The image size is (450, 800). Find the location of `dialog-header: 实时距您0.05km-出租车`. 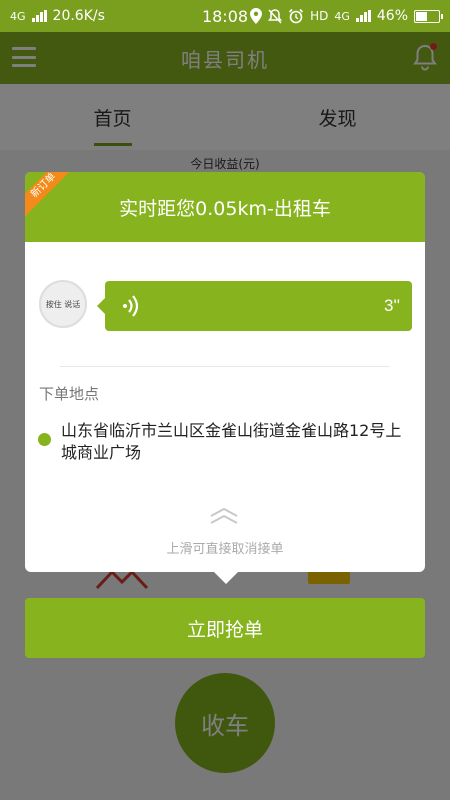

dialog-header: 实时距您0.05km-出租车 is located at coordinates (225, 207).